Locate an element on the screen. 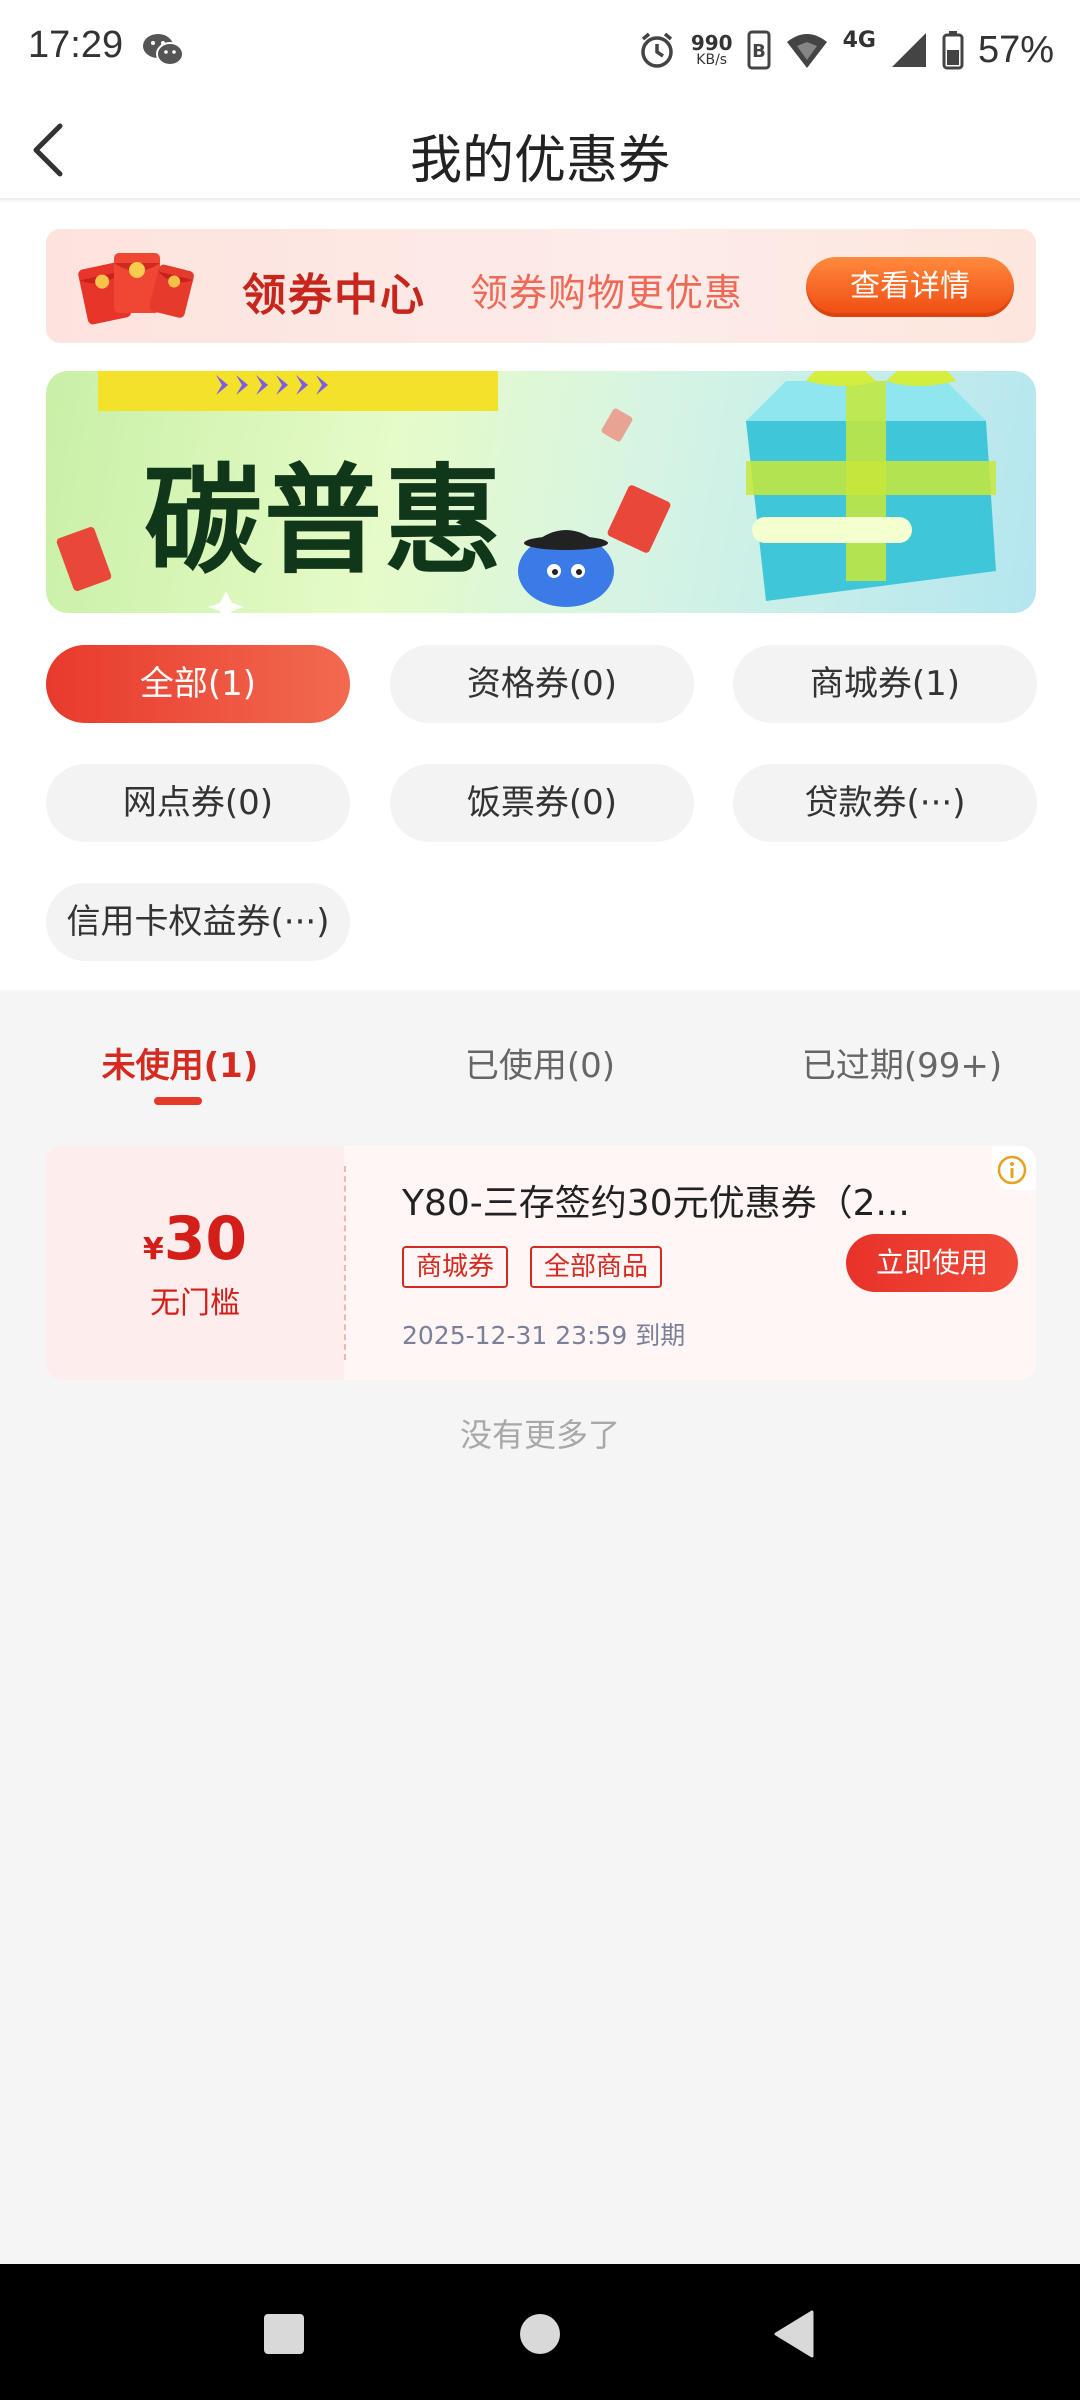  hd-icon: B is located at coordinates (759, 50).